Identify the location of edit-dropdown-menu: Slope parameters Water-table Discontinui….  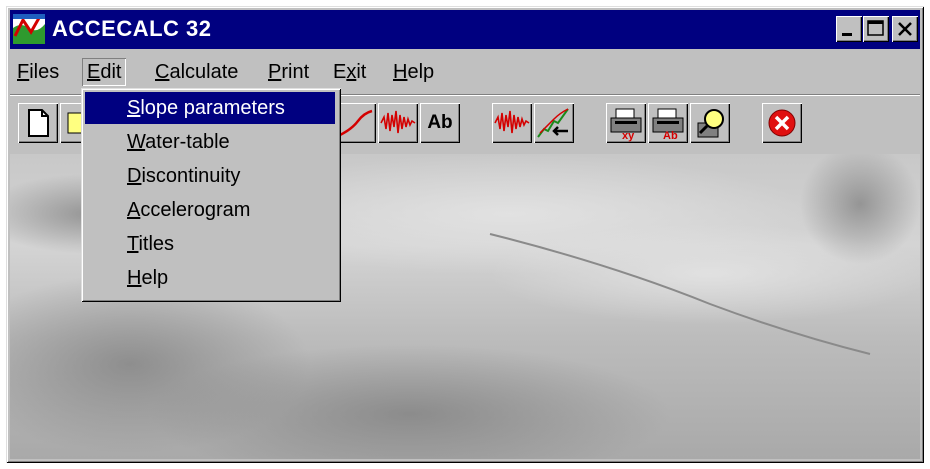
(211, 195).